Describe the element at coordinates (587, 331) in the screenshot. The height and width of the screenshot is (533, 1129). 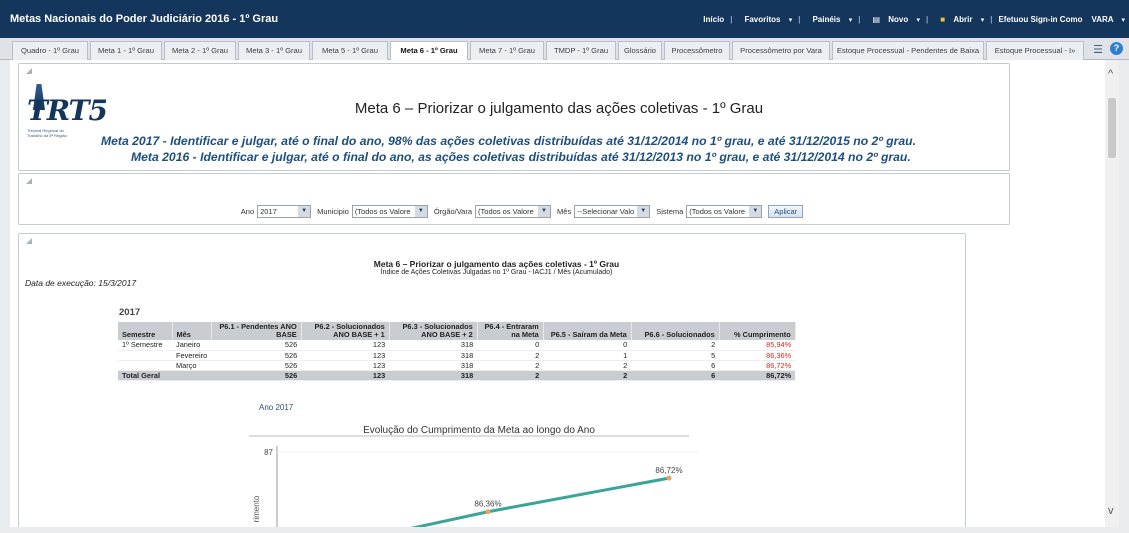
I see `col-p65: P6.5 - Saíram da Meta` at that location.